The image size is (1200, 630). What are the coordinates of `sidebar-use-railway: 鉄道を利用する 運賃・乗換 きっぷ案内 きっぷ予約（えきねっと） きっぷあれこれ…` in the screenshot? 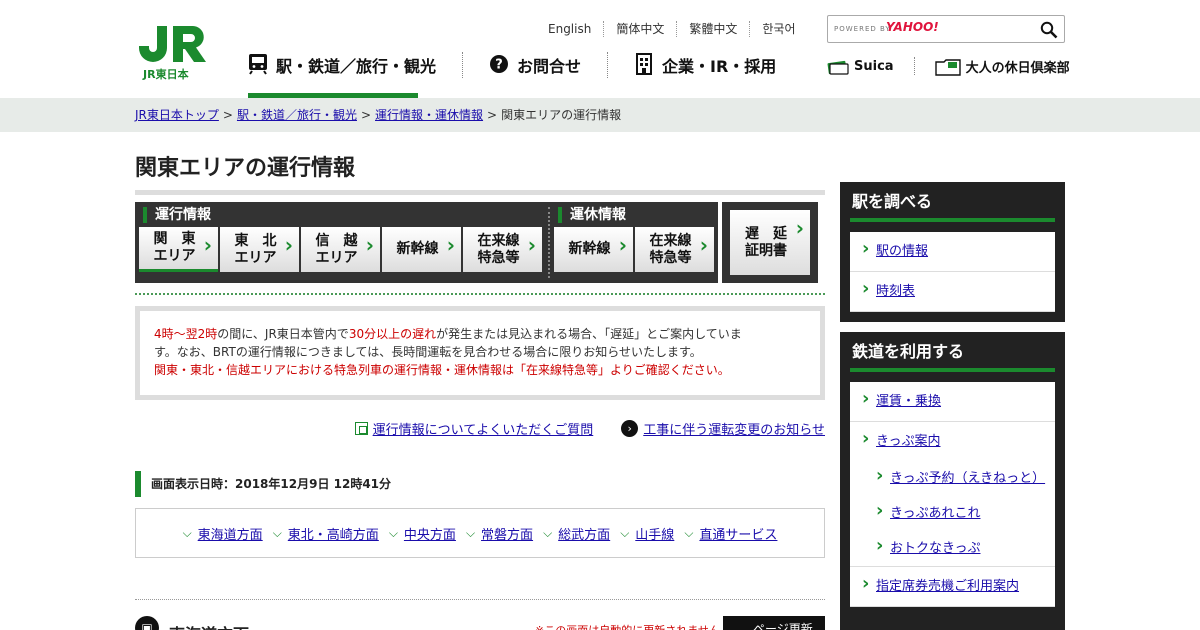 It's located at (952, 481).